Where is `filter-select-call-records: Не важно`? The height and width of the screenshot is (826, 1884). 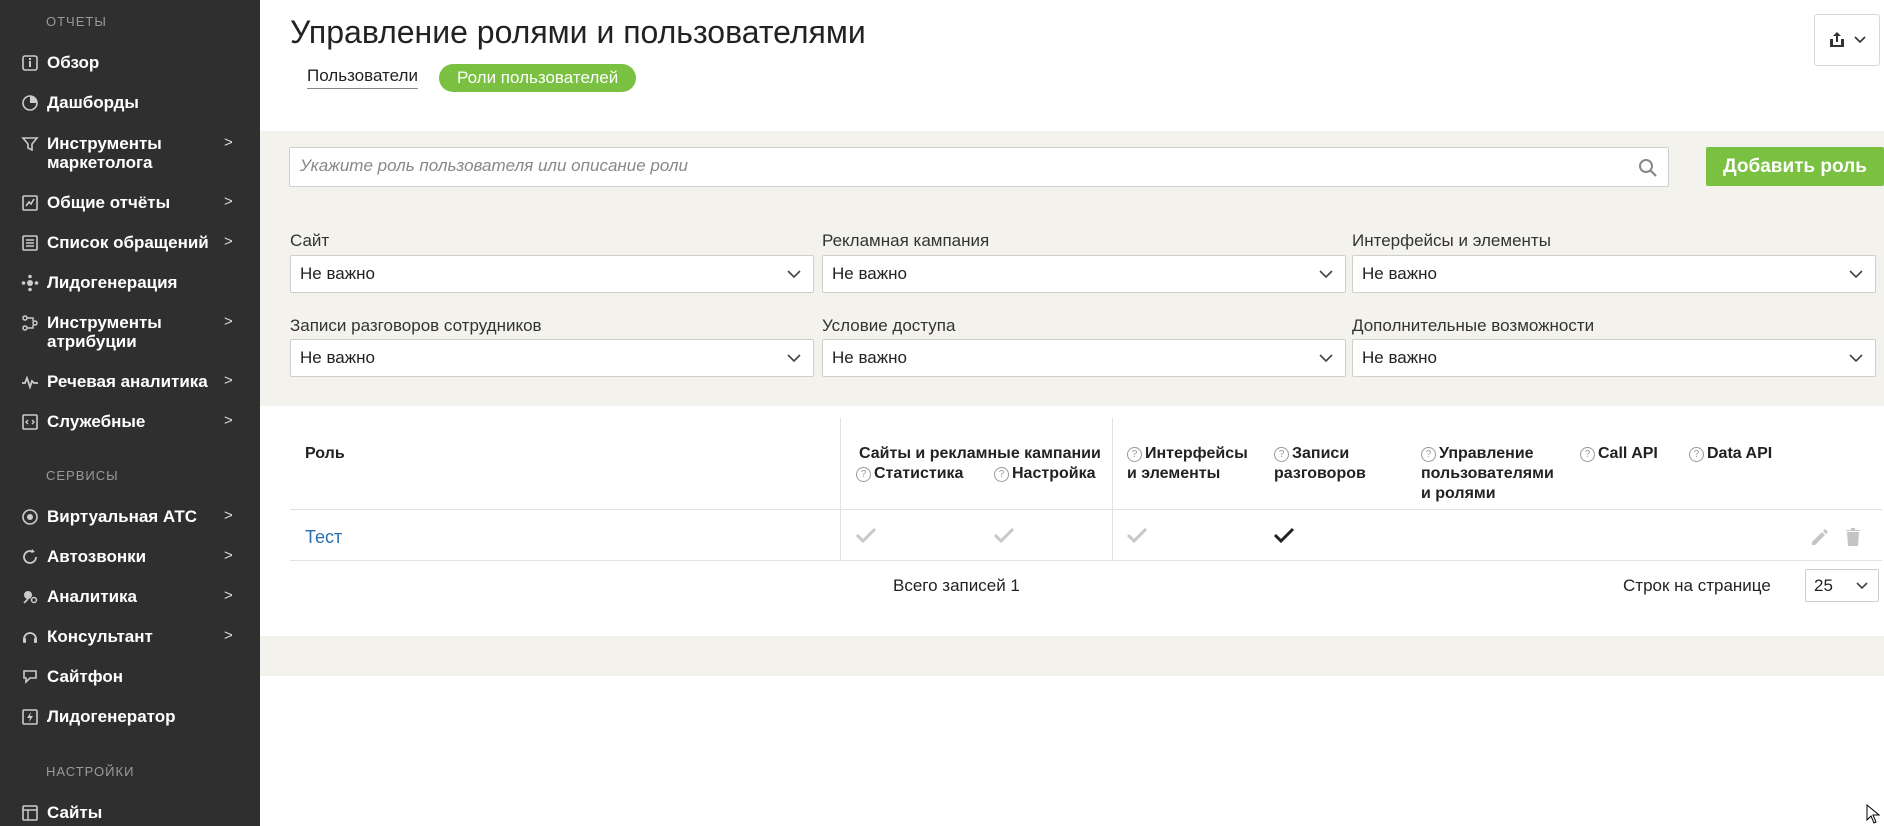 filter-select-call-records: Не важно is located at coordinates (552, 358).